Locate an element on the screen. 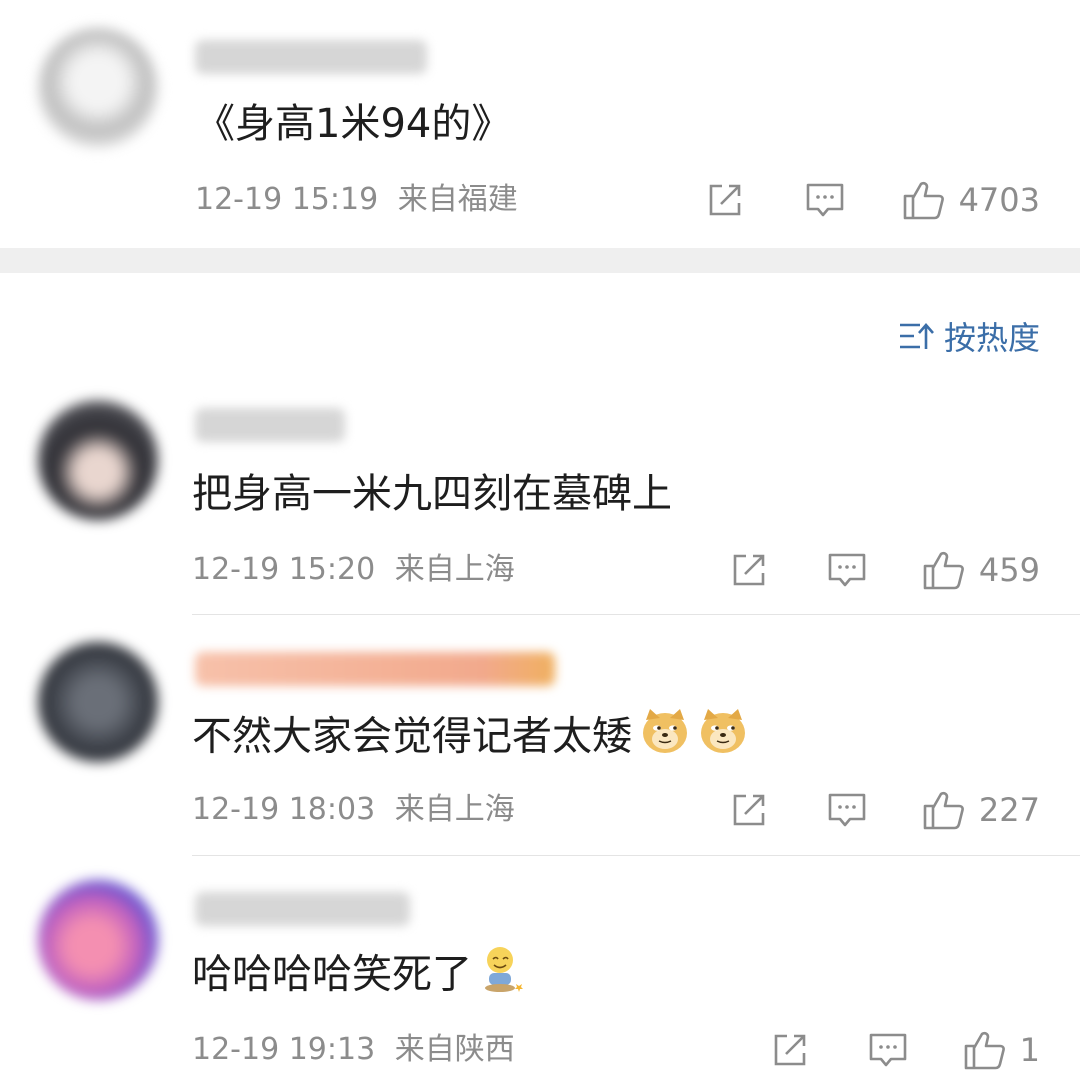 This screenshot has height=1090, width=1080. like-count: 459 is located at coordinates (1009, 570).